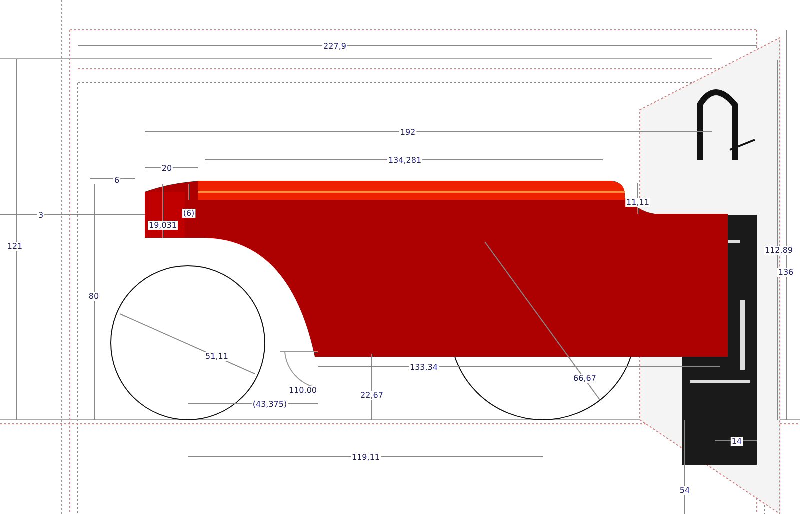 Image resolution: width=800 pixels, height=514 pixels. I want to click on dimension-label: 80, so click(94, 296).